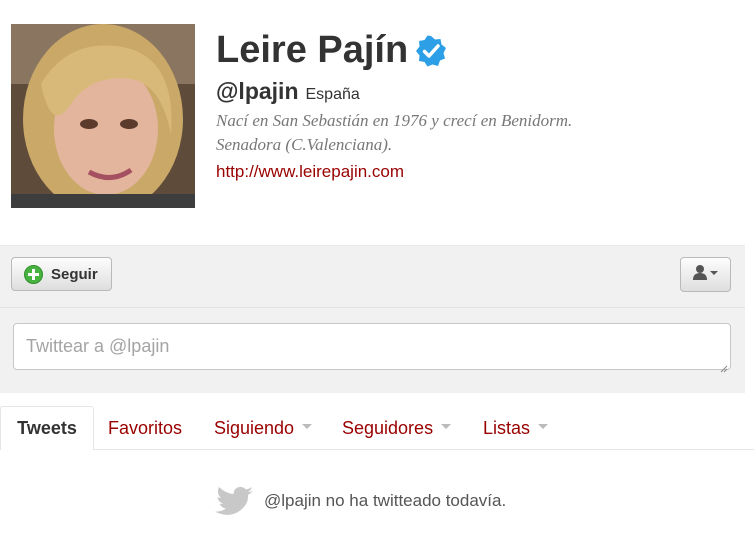 The height and width of the screenshot is (554, 754). Describe the element at coordinates (431, 51) in the screenshot. I see `verified-badge-icon` at that location.